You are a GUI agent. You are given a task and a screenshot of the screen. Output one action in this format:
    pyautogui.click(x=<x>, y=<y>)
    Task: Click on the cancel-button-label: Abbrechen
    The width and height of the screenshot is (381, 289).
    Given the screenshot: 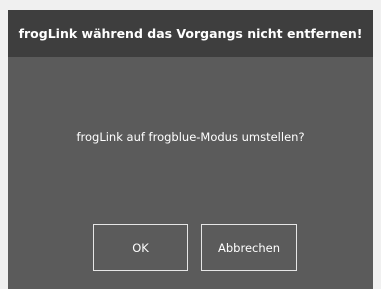 What is the action you would take?
    pyautogui.click(x=249, y=247)
    